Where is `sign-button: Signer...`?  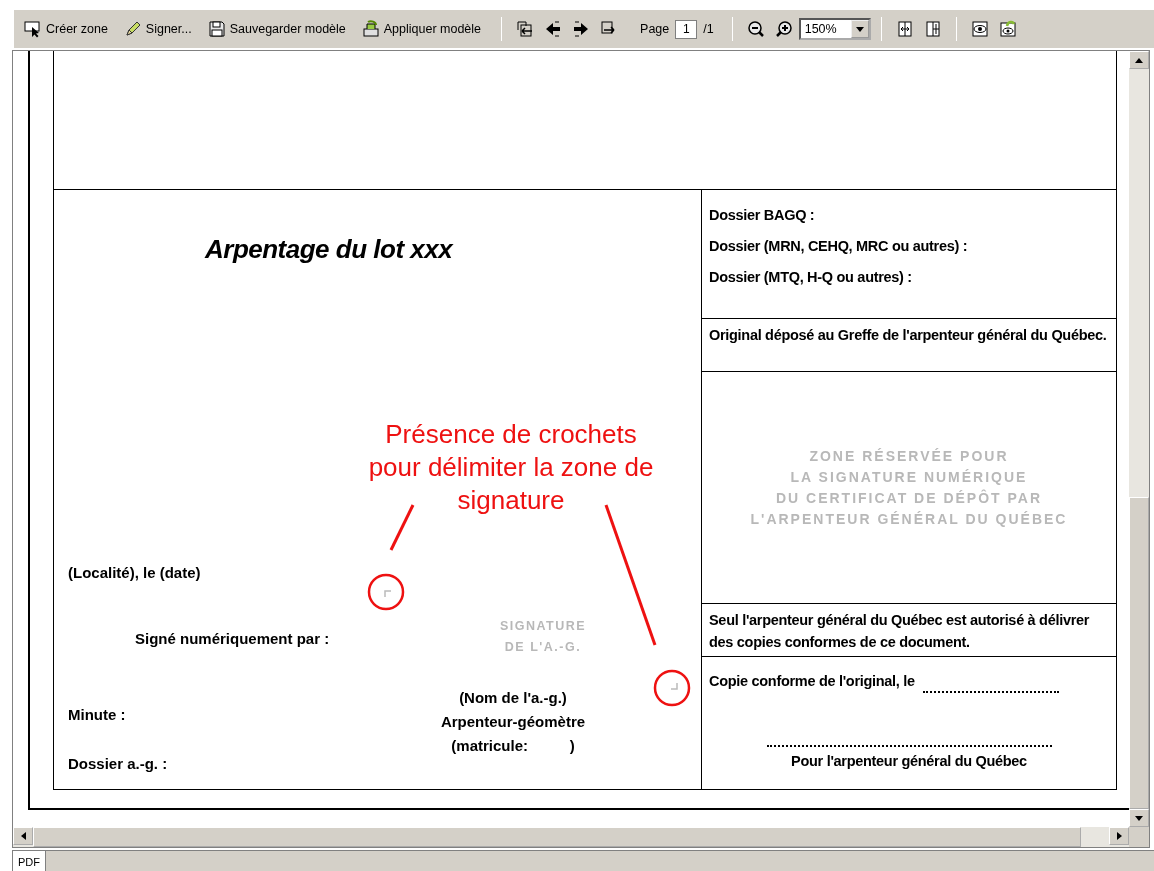
sign-button: Signer... is located at coordinates (157, 29).